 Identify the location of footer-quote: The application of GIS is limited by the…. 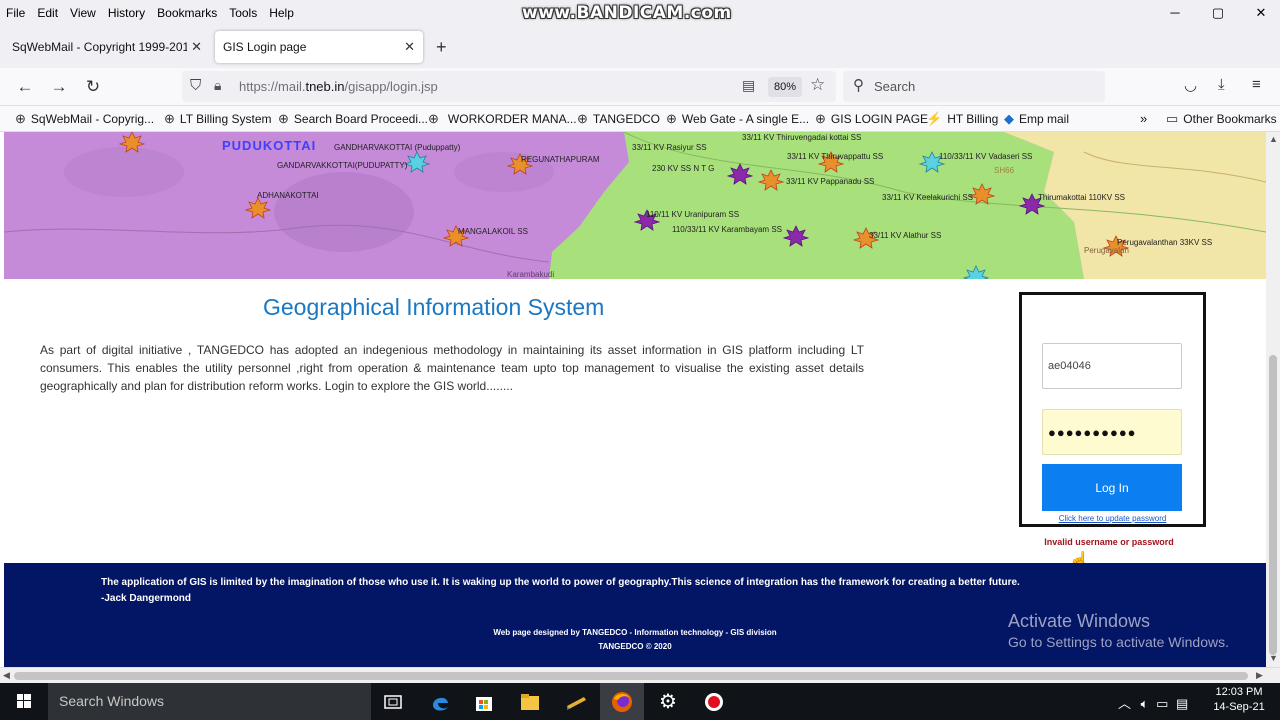
(560, 591).